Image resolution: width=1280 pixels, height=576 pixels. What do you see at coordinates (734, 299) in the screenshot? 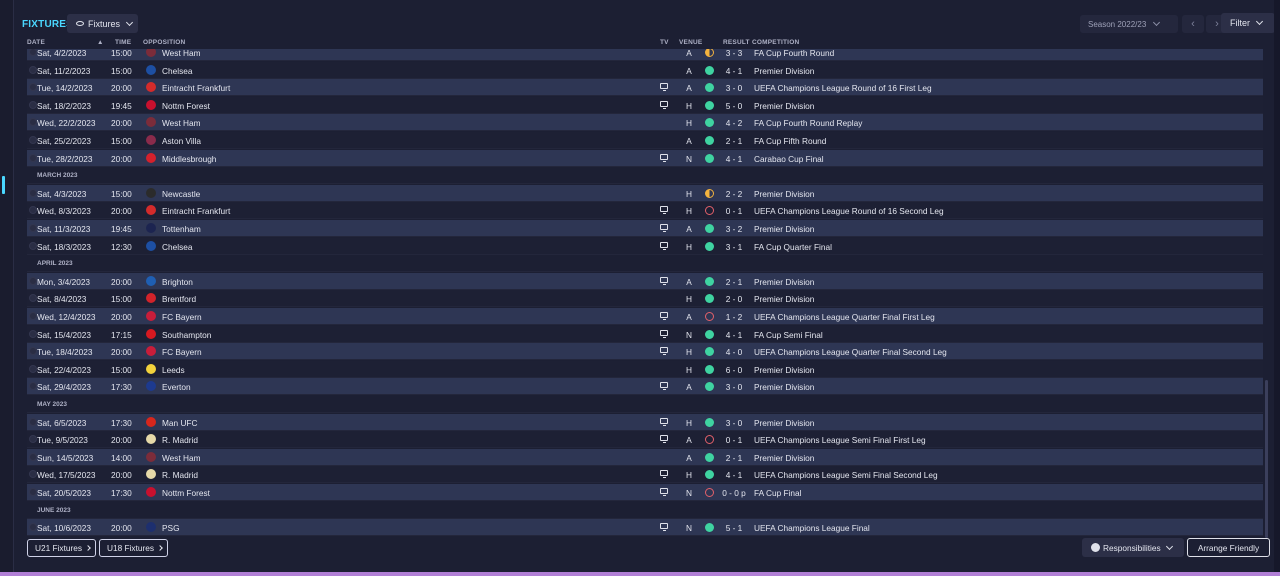
I see `fixture-result: 2 - 0` at bounding box center [734, 299].